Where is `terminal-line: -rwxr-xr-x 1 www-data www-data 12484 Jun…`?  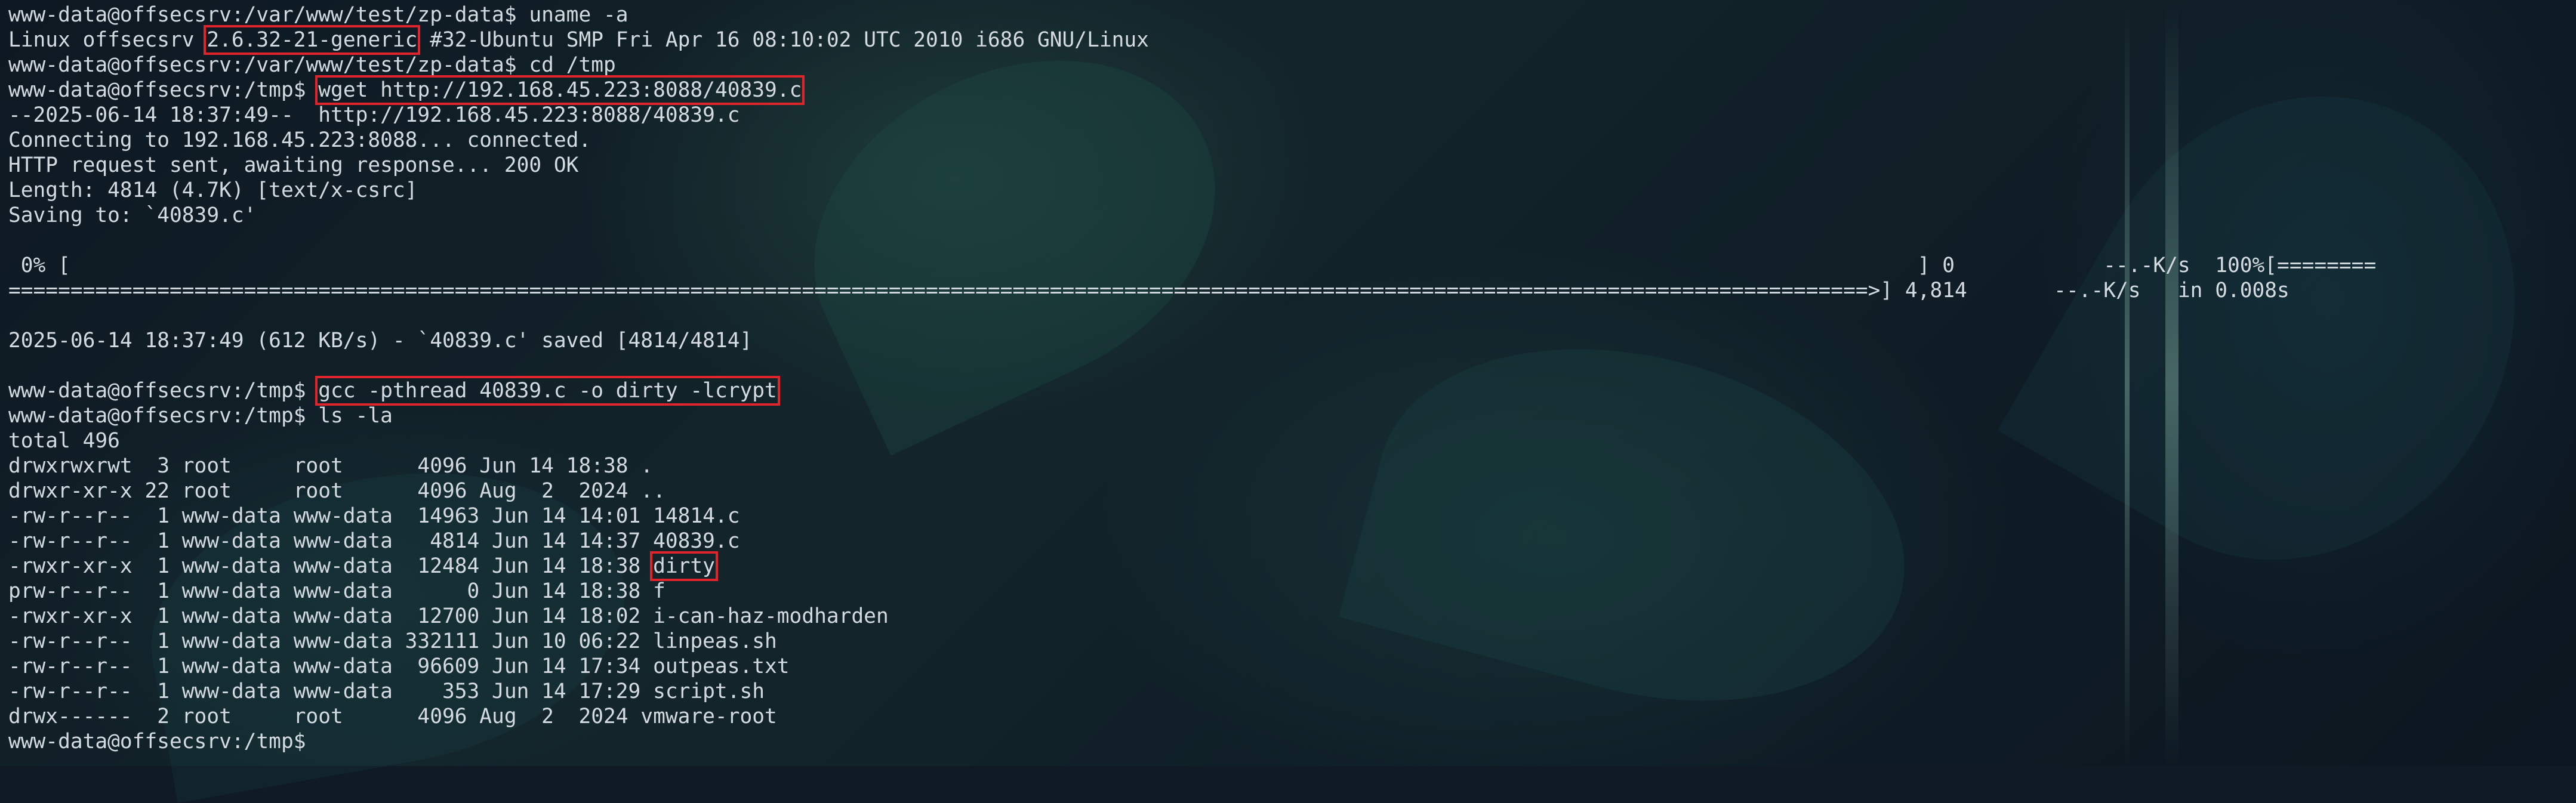 terminal-line: -rwxr-xr-x 1 www-data www-data 12484 Jun… is located at coordinates (363, 566).